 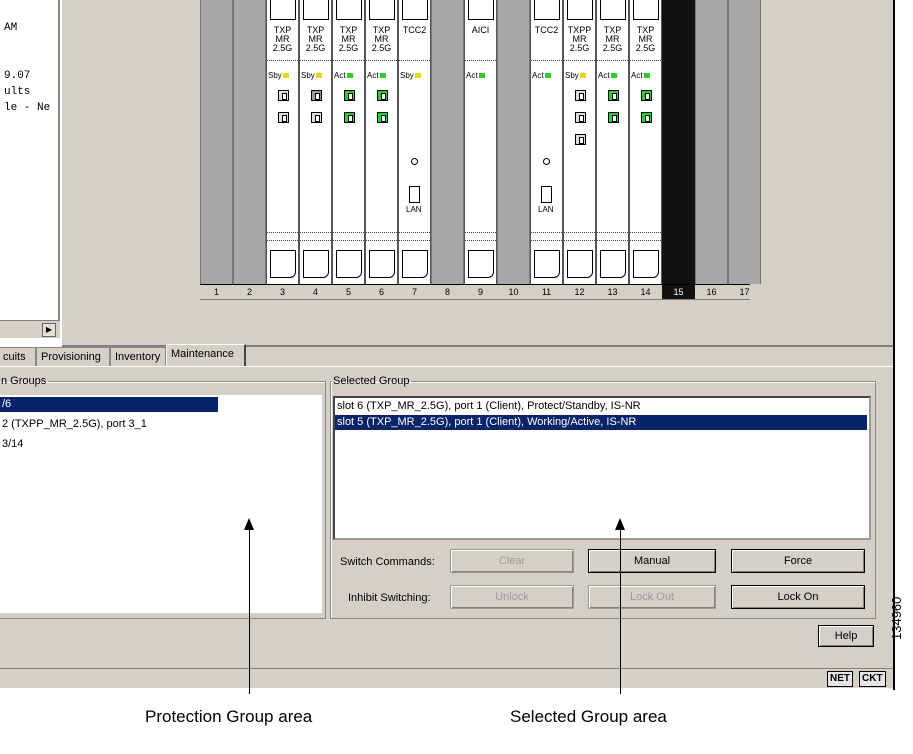 What do you see at coordinates (315, 292) in the screenshot?
I see `slot-number: 4` at bounding box center [315, 292].